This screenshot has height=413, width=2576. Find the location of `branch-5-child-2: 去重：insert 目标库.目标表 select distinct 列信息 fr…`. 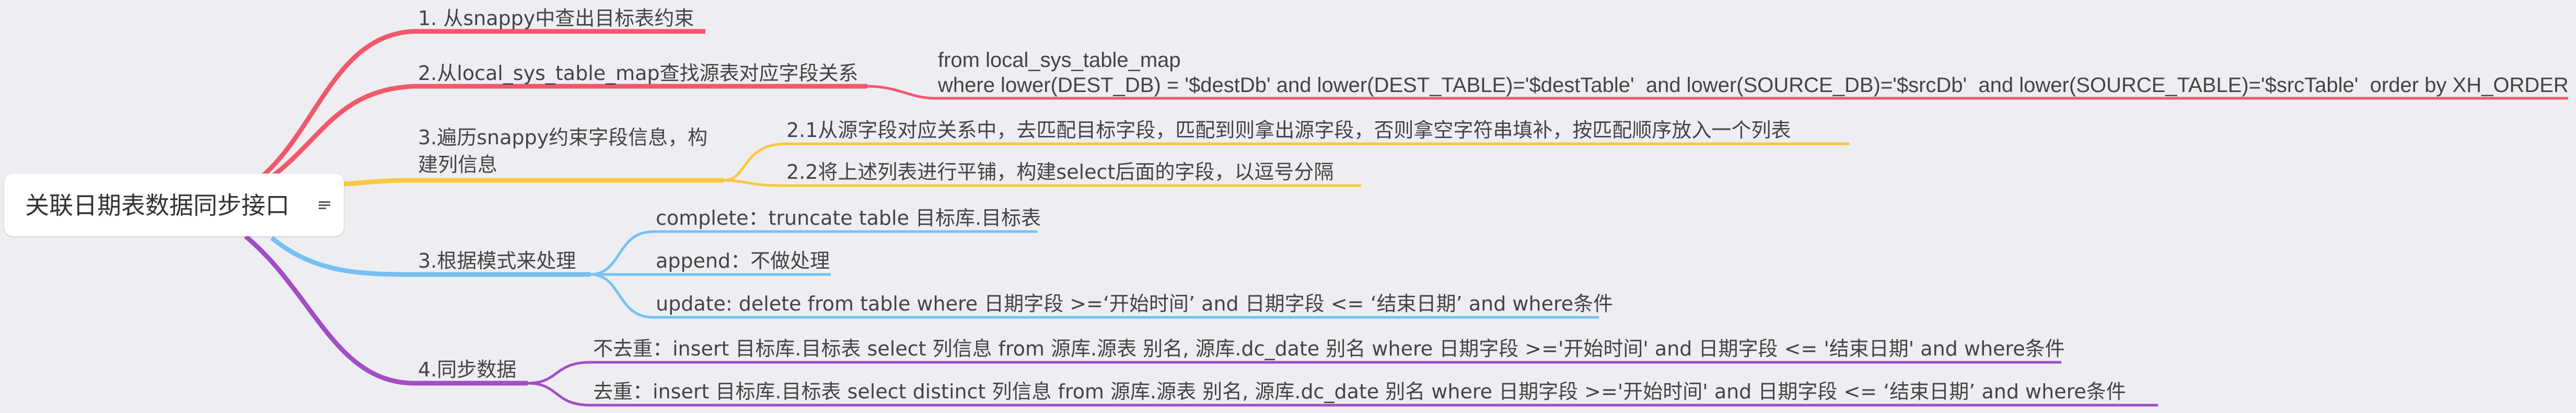

branch-5-child-2: 去重：insert 目标库.目标表 select distinct 列信息 fr… is located at coordinates (1359, 392).